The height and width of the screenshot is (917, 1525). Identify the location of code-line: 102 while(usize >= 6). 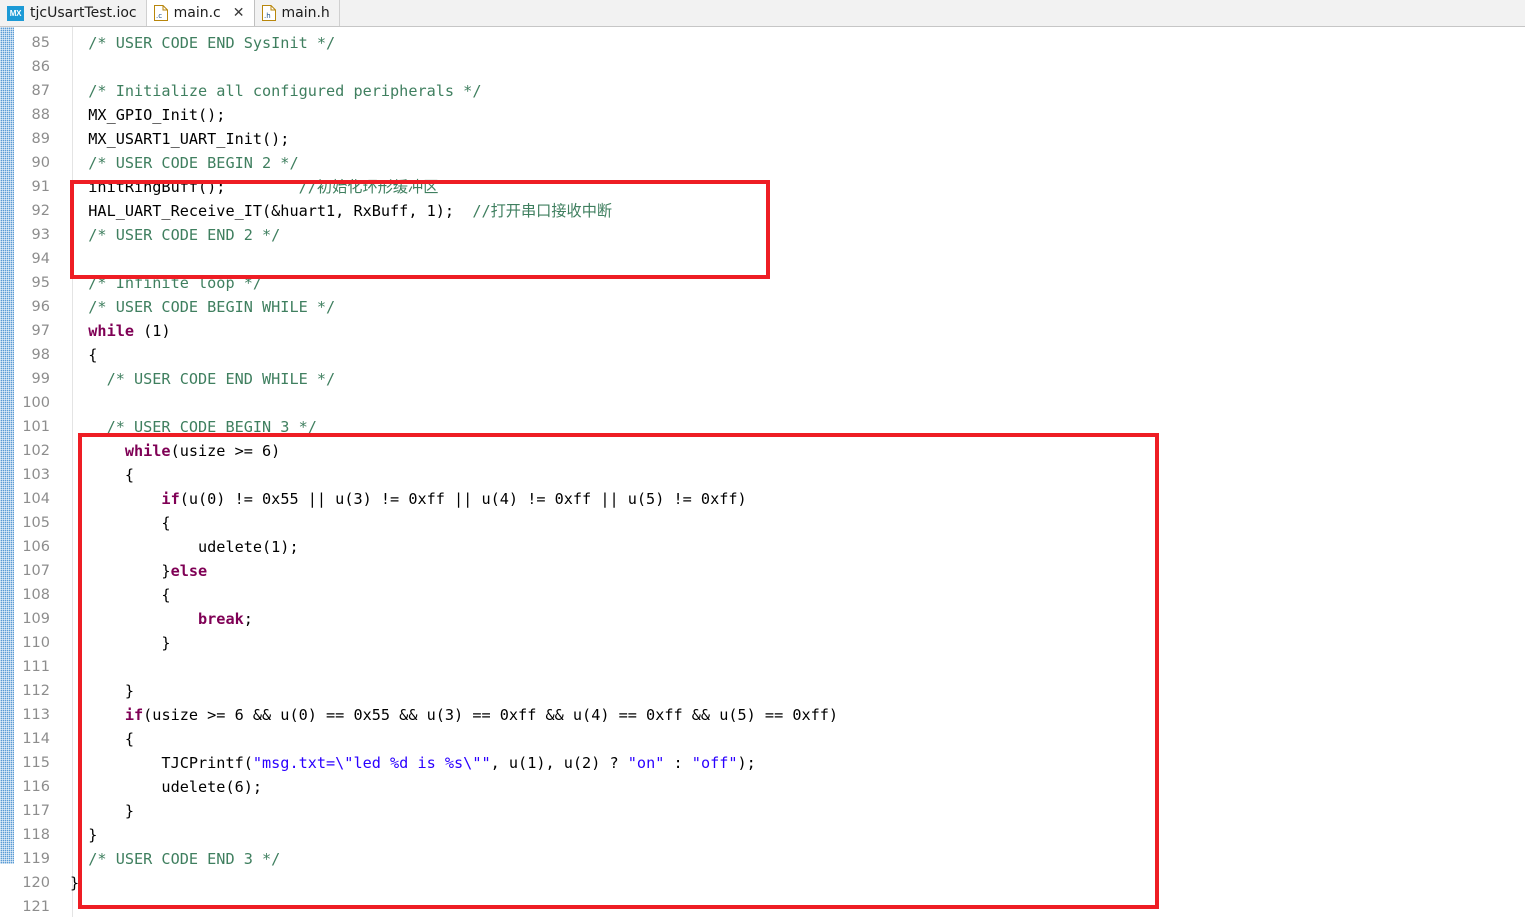
(762, 451).